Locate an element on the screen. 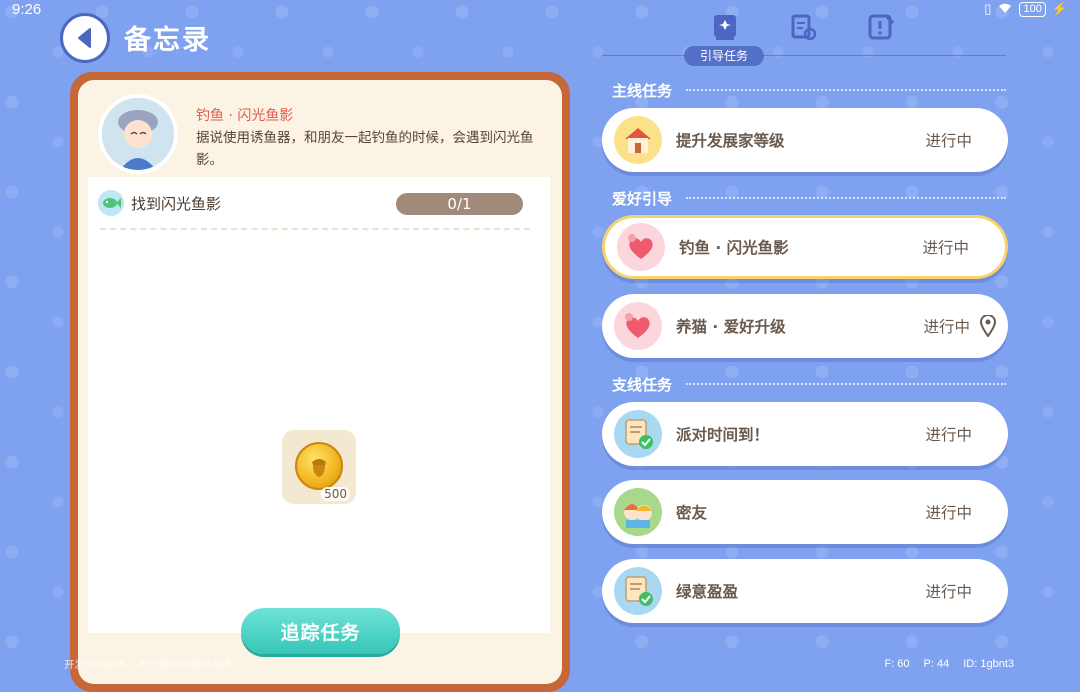 This screenshot has height=692, width=1080. house-icon is located at coordinates (638, 140).